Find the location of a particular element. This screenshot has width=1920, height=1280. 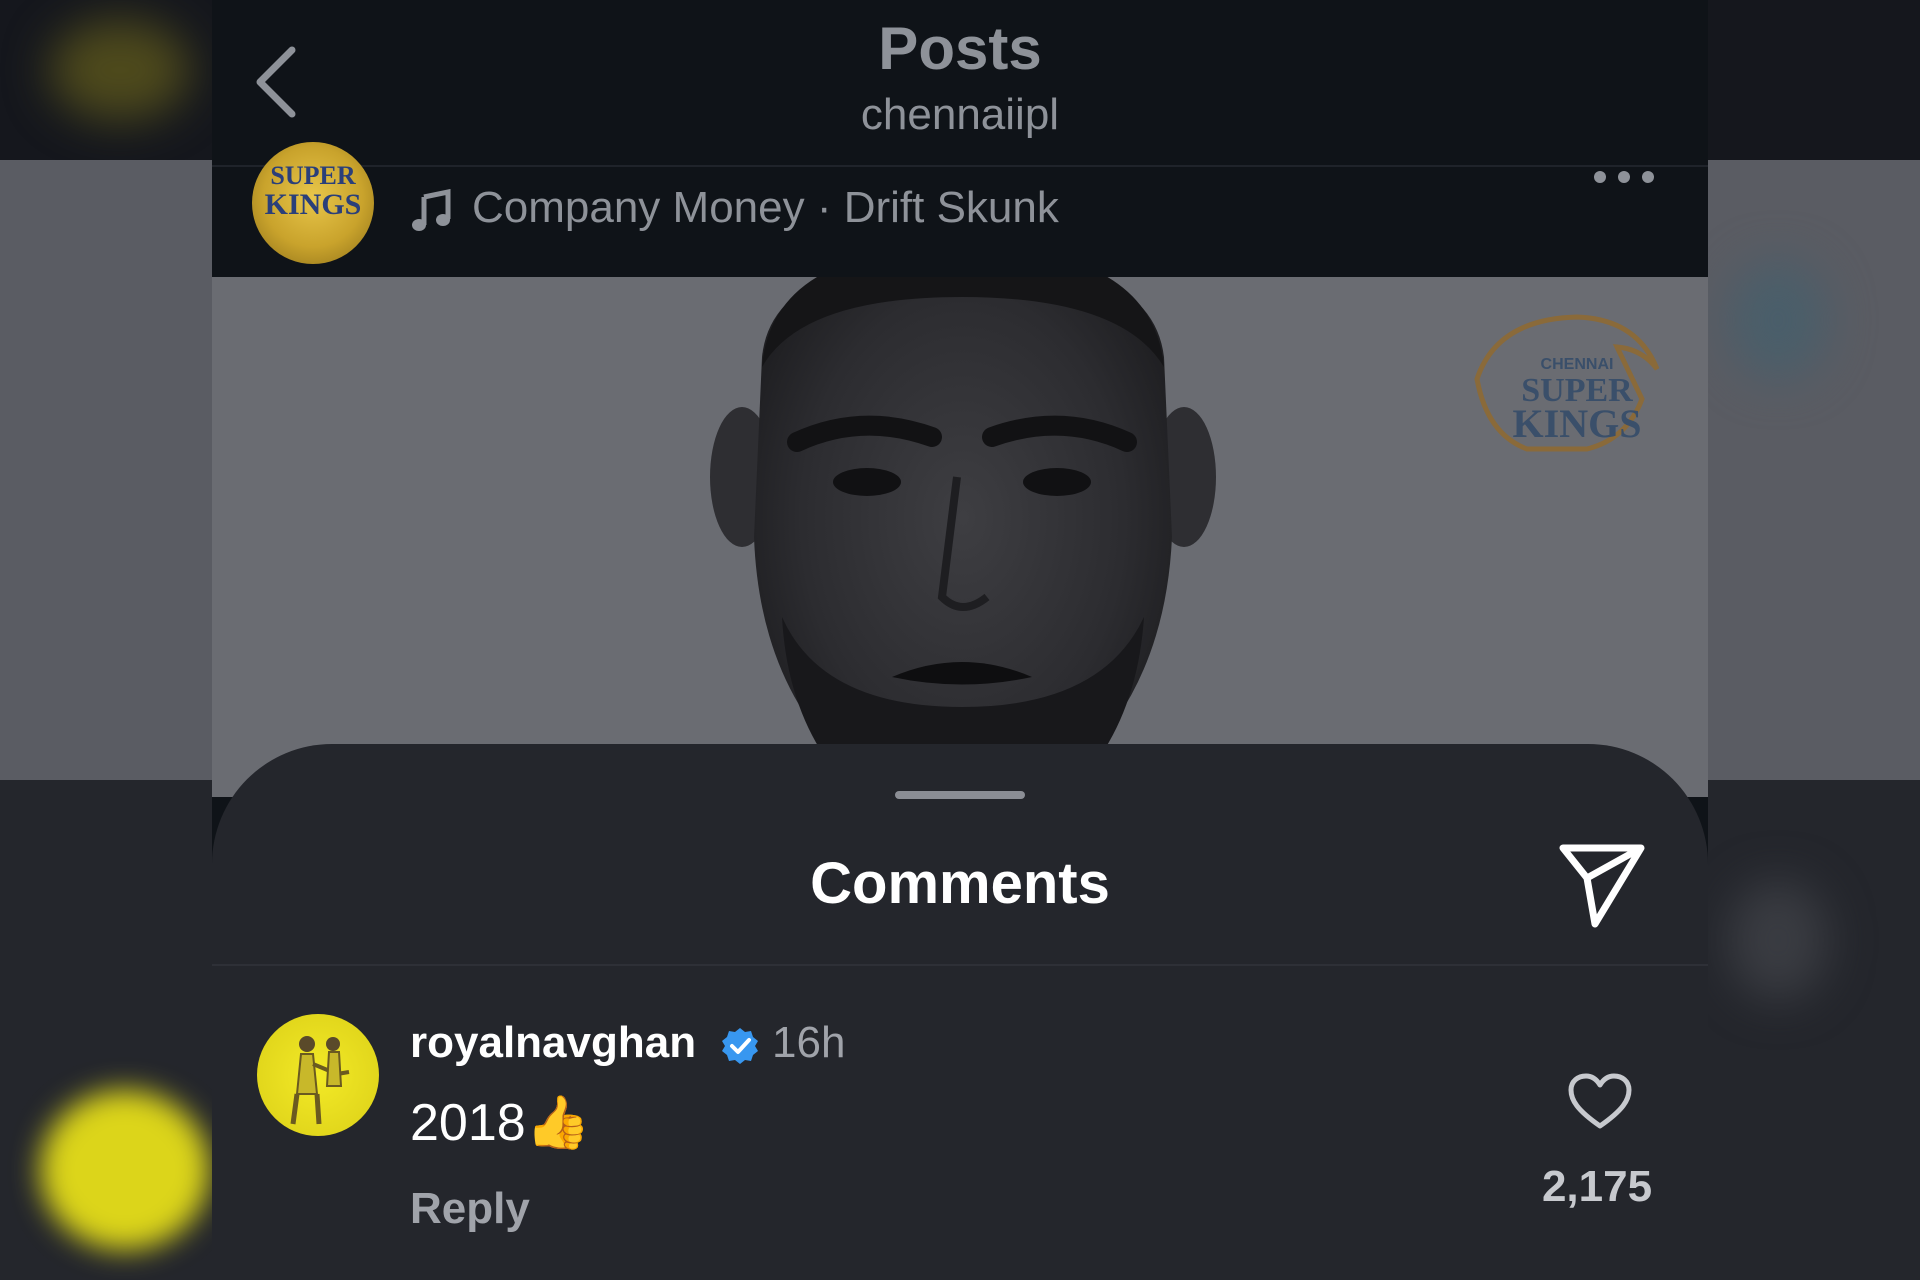

paper-plane-icon is located at coordinates (1602, 885).